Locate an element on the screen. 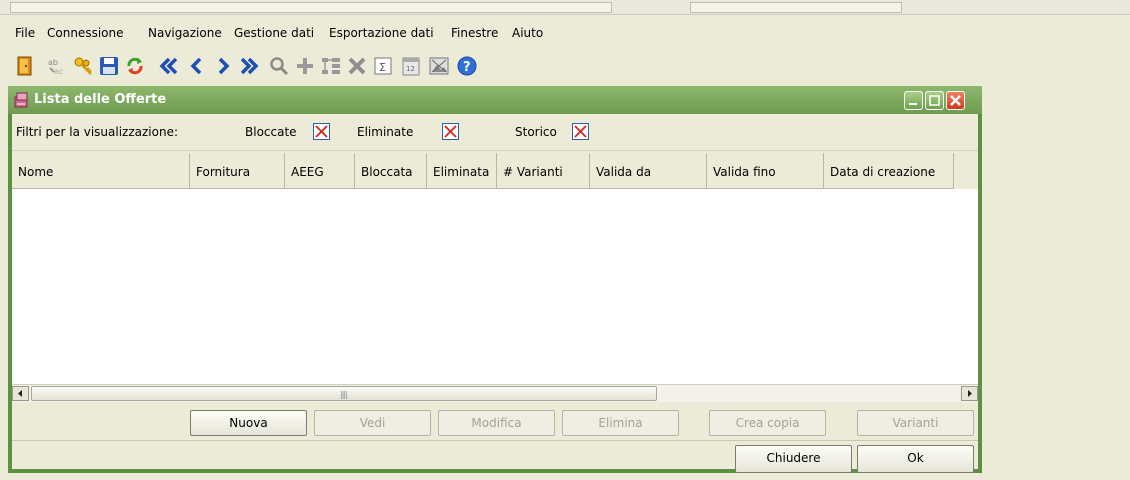  horizontal-scrollbar: |||| is located at coordinates (495, 393).